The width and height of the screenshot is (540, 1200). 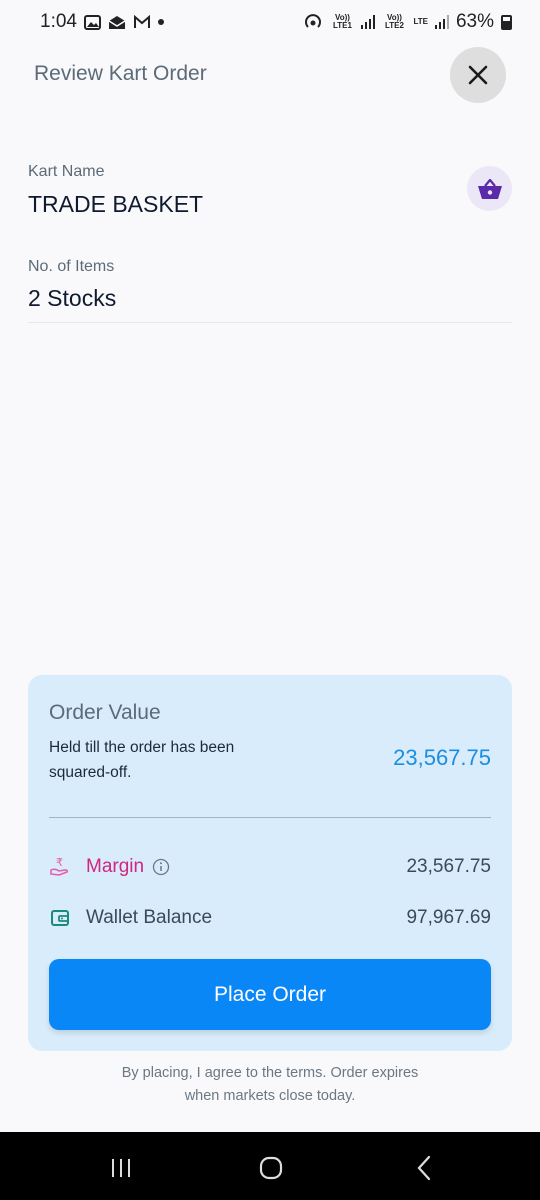 I want to click on wallet-balance-value: 97,967.69, so click(x=448, y=917).